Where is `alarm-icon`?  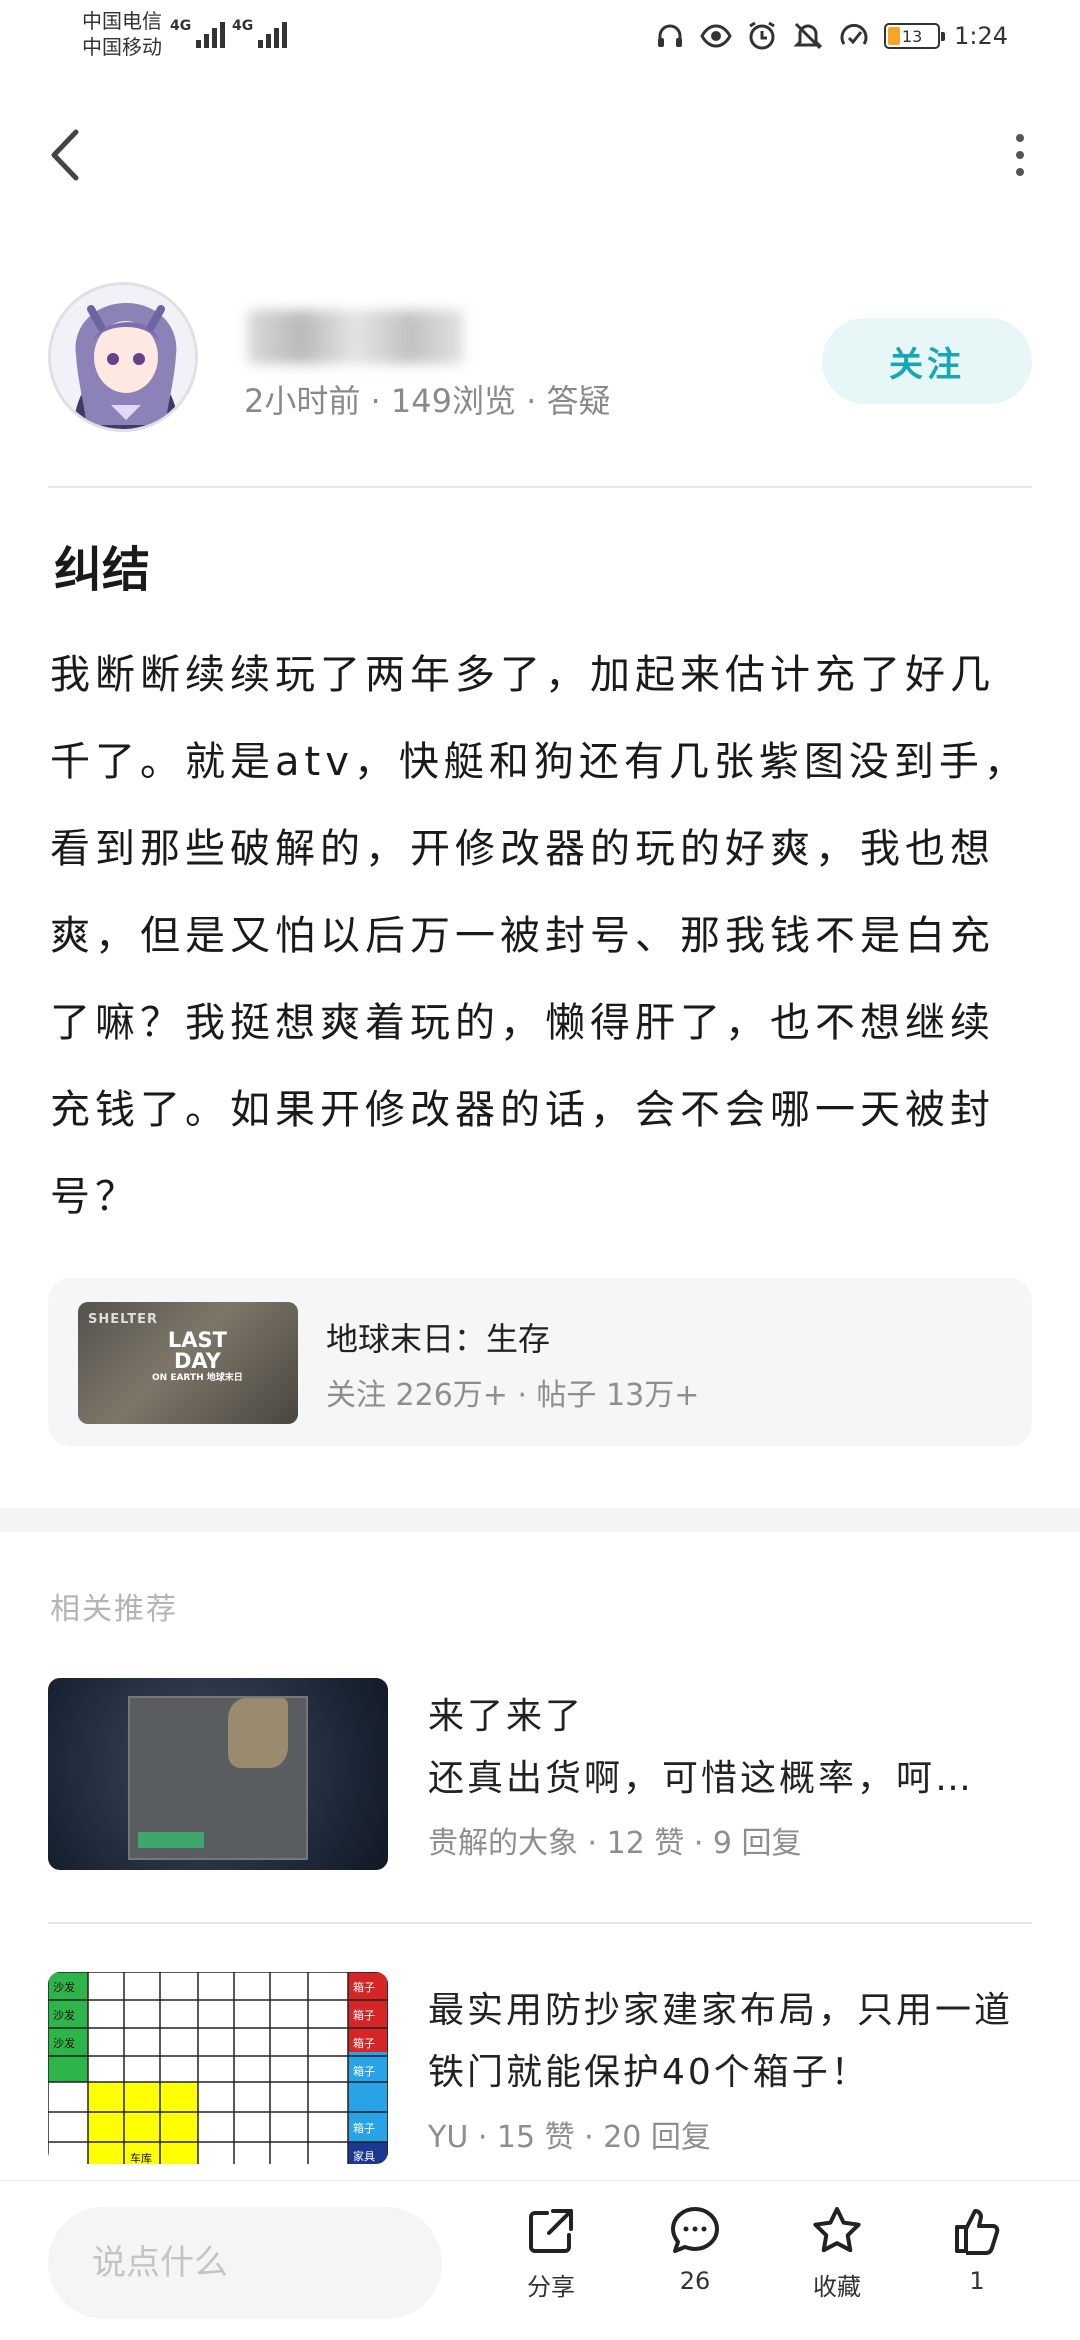 alarm-icon is located at coordinates (762, 35).